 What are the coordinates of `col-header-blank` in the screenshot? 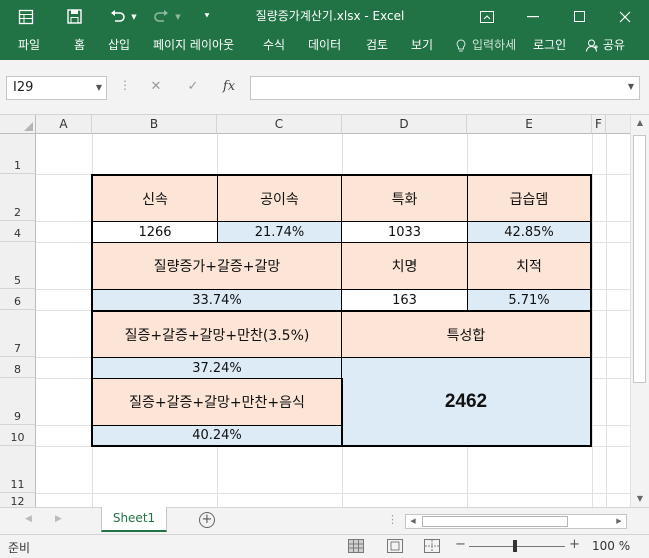 It's located at (618, 124).